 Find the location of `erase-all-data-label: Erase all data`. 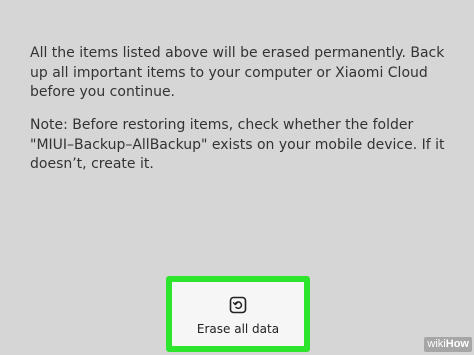

erase-all-data-label: Erase all data is located at coordinates (238, 329).